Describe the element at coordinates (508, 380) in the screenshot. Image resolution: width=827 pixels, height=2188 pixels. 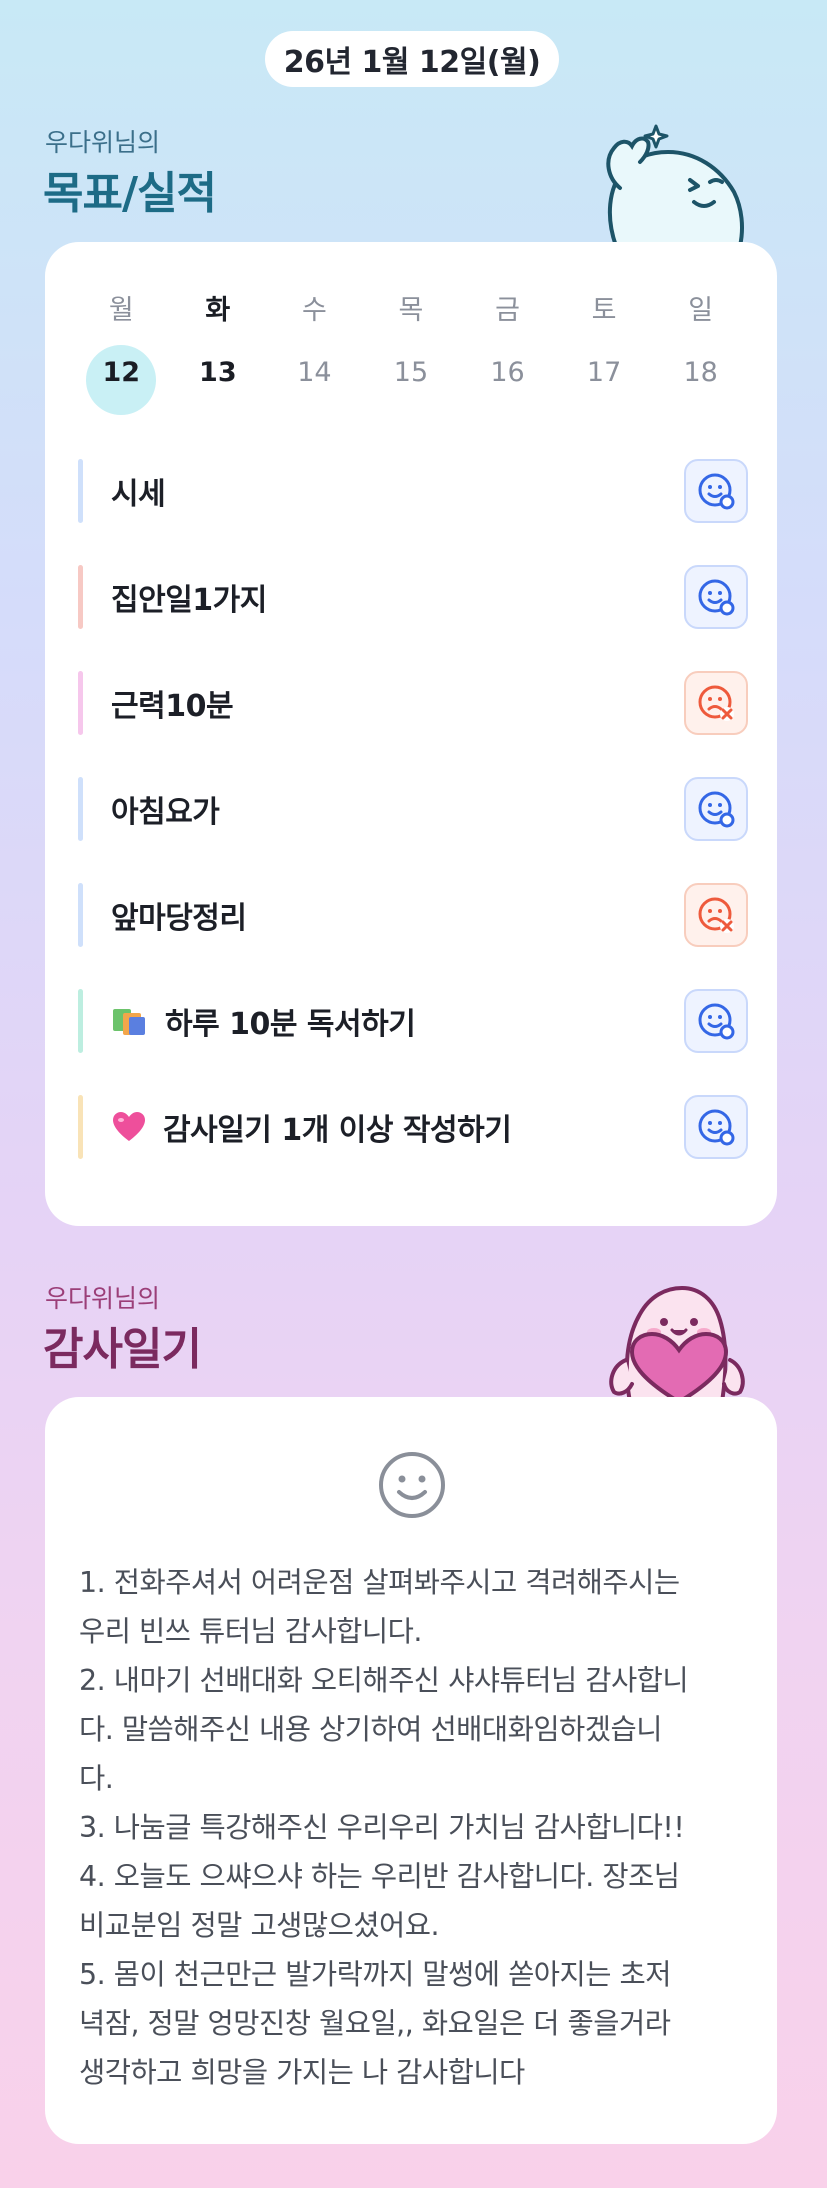
I see `day-16: 16` at that location.